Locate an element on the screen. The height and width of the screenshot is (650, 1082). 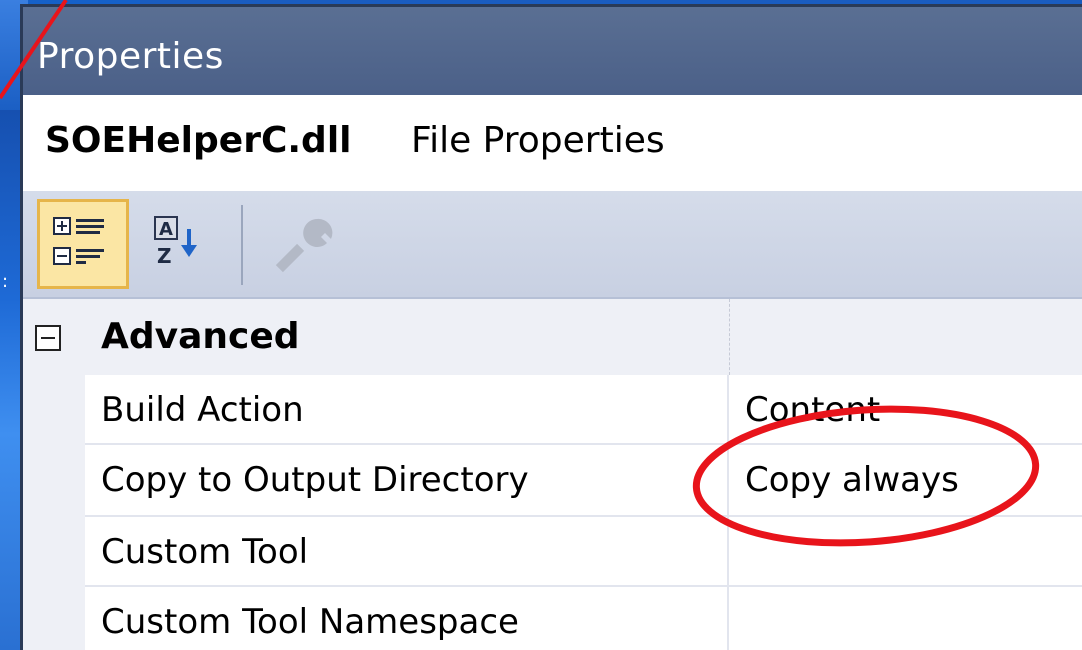
property-pages-button is located at coordinates (305, 244).